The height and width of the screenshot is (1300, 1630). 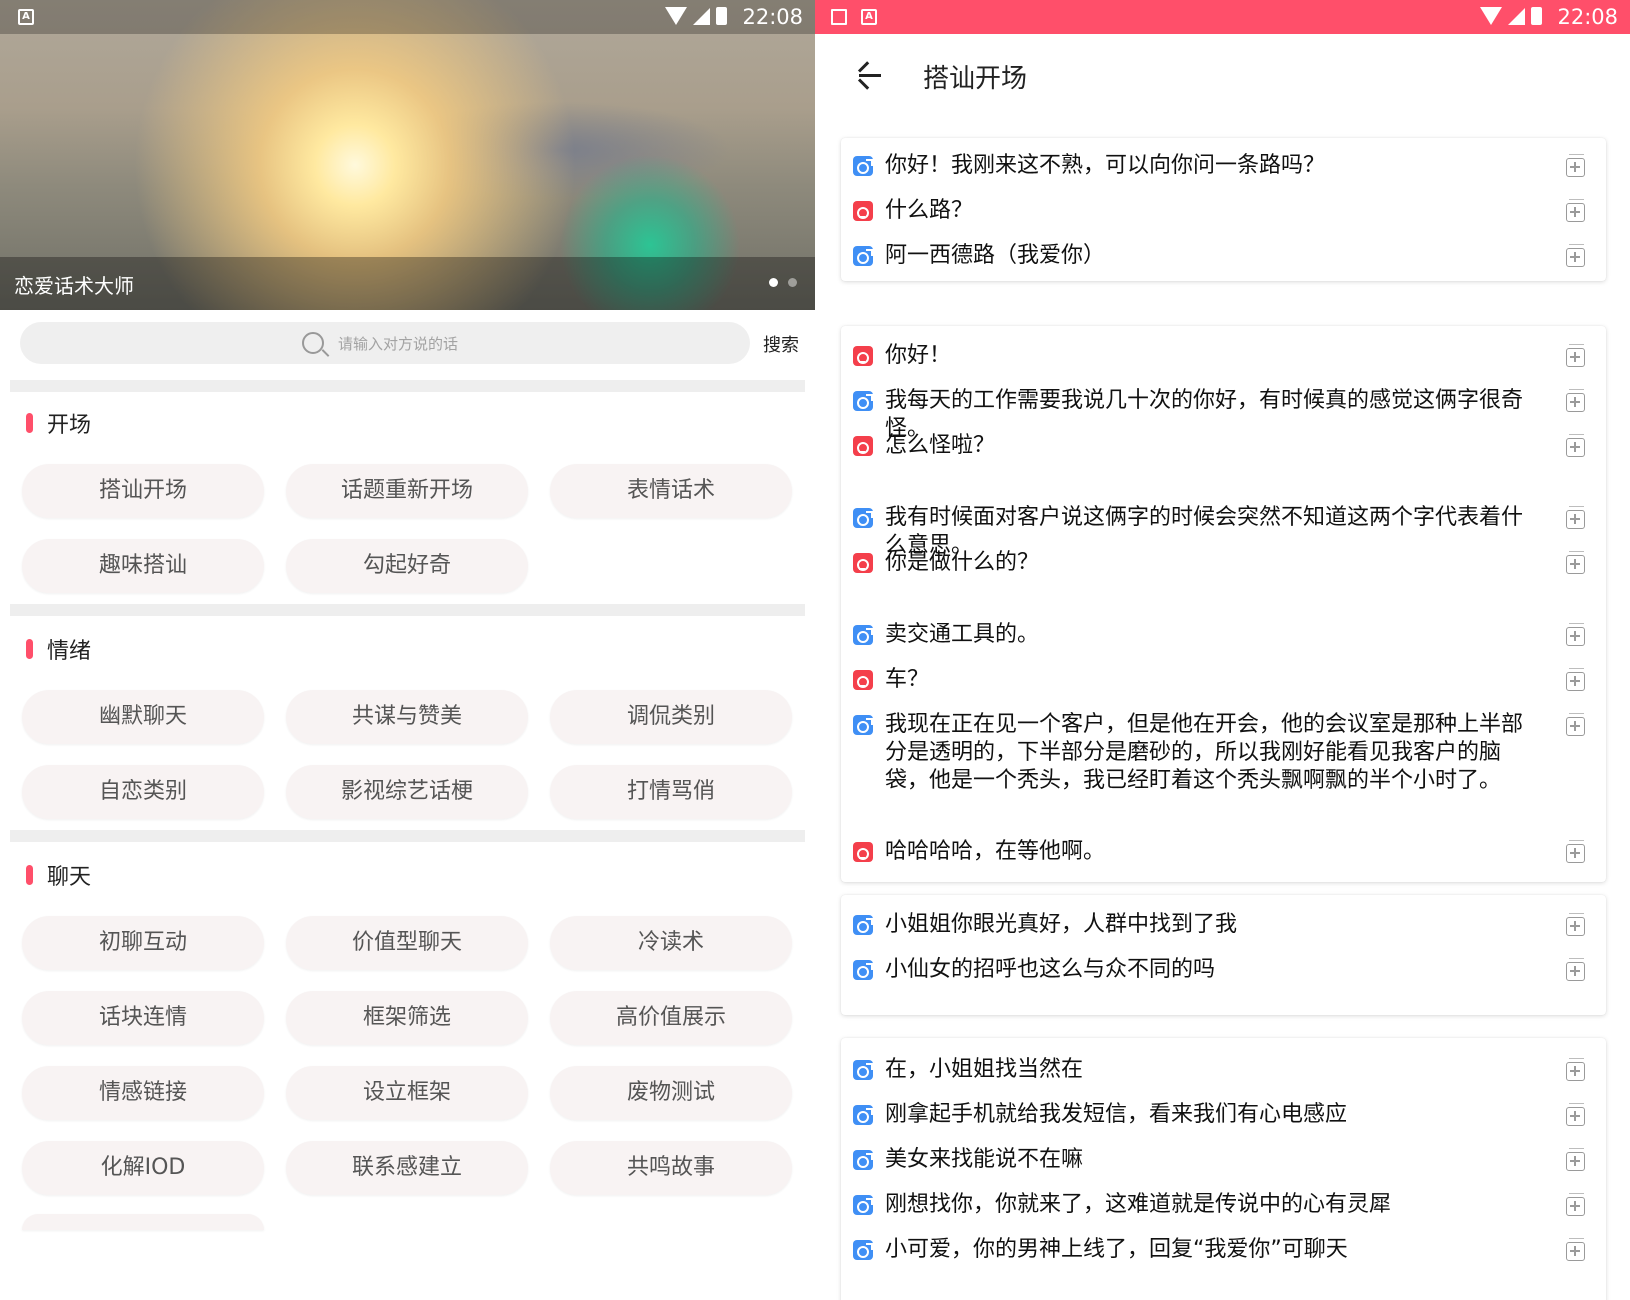 I want to click on battery-icon, so click(x=721, y=16).